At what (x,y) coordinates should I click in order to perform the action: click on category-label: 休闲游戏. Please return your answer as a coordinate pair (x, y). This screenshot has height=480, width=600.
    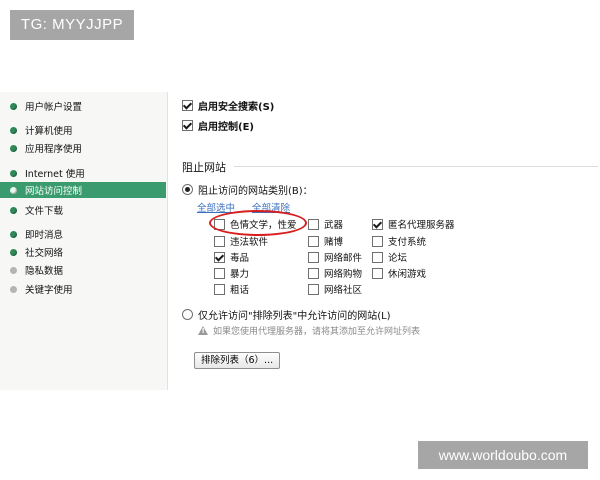
    Looking at the image, I should click on (407, 274).